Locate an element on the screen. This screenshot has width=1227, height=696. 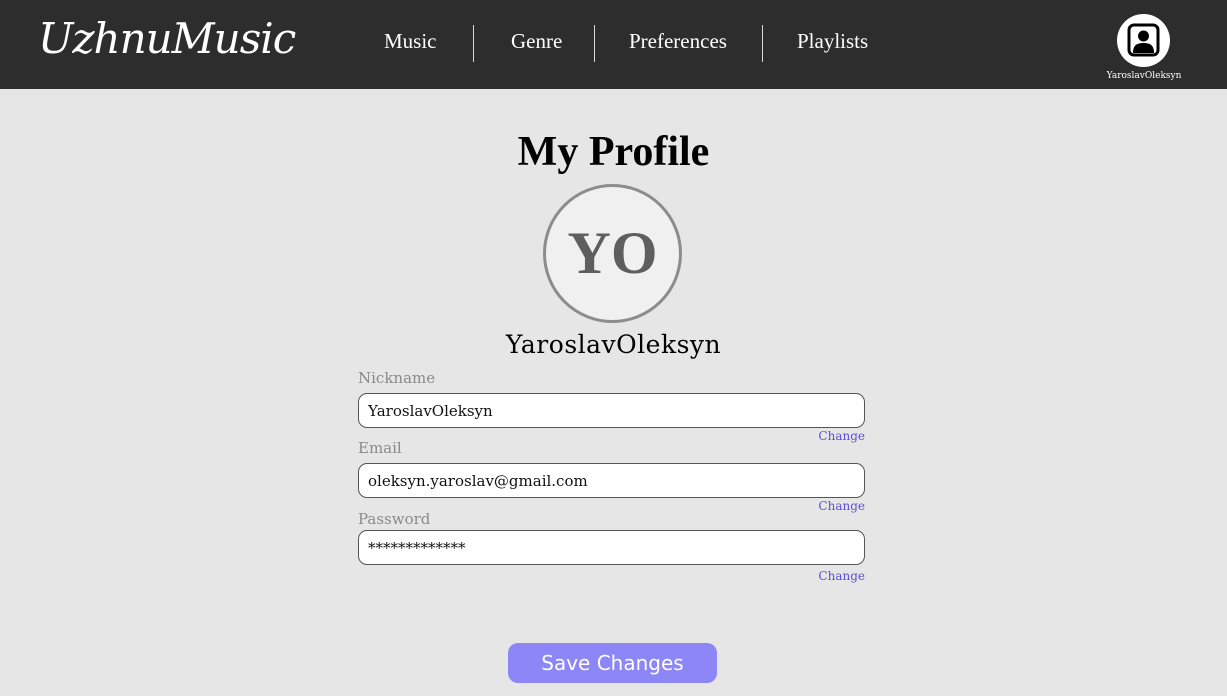
change-password-link: Change is located at coordinates (841, 576).